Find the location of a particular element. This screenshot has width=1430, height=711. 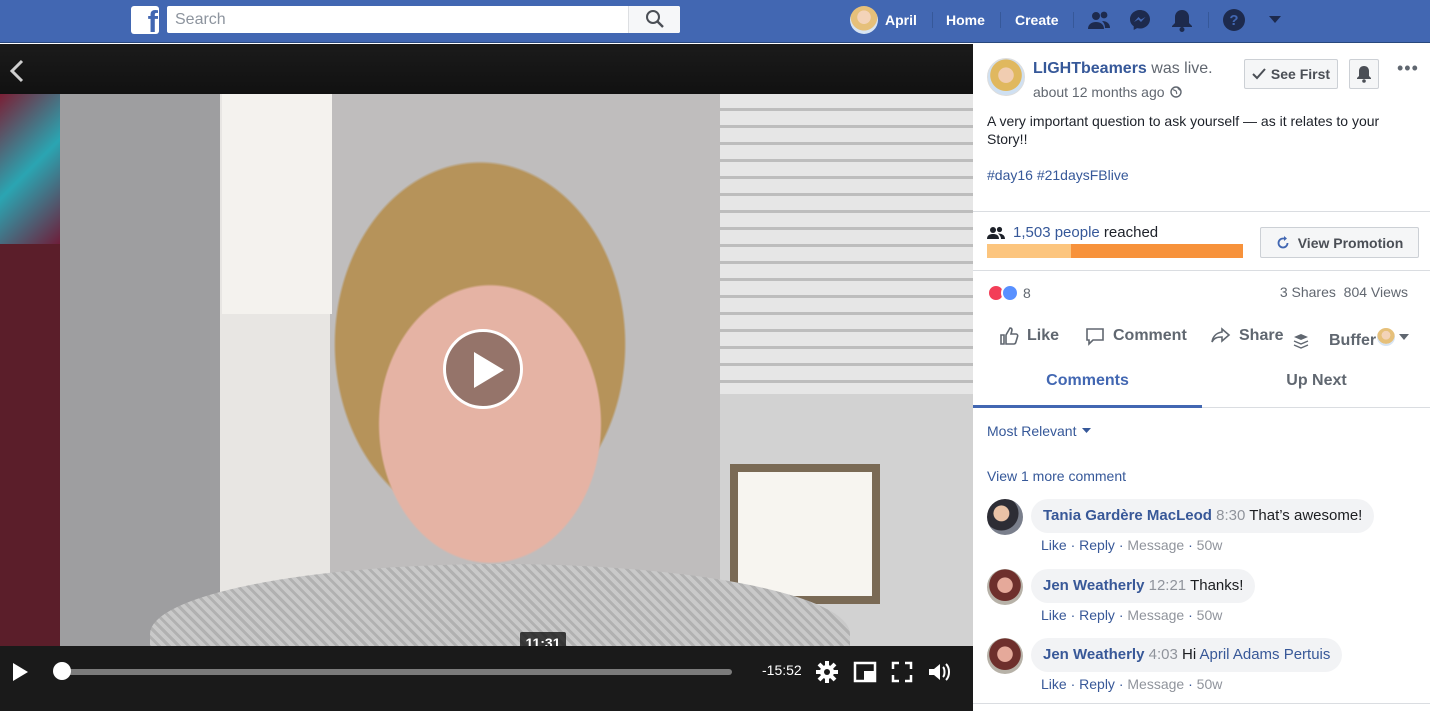

buffer-button: Buffer is located at coordinates (1334, 341).